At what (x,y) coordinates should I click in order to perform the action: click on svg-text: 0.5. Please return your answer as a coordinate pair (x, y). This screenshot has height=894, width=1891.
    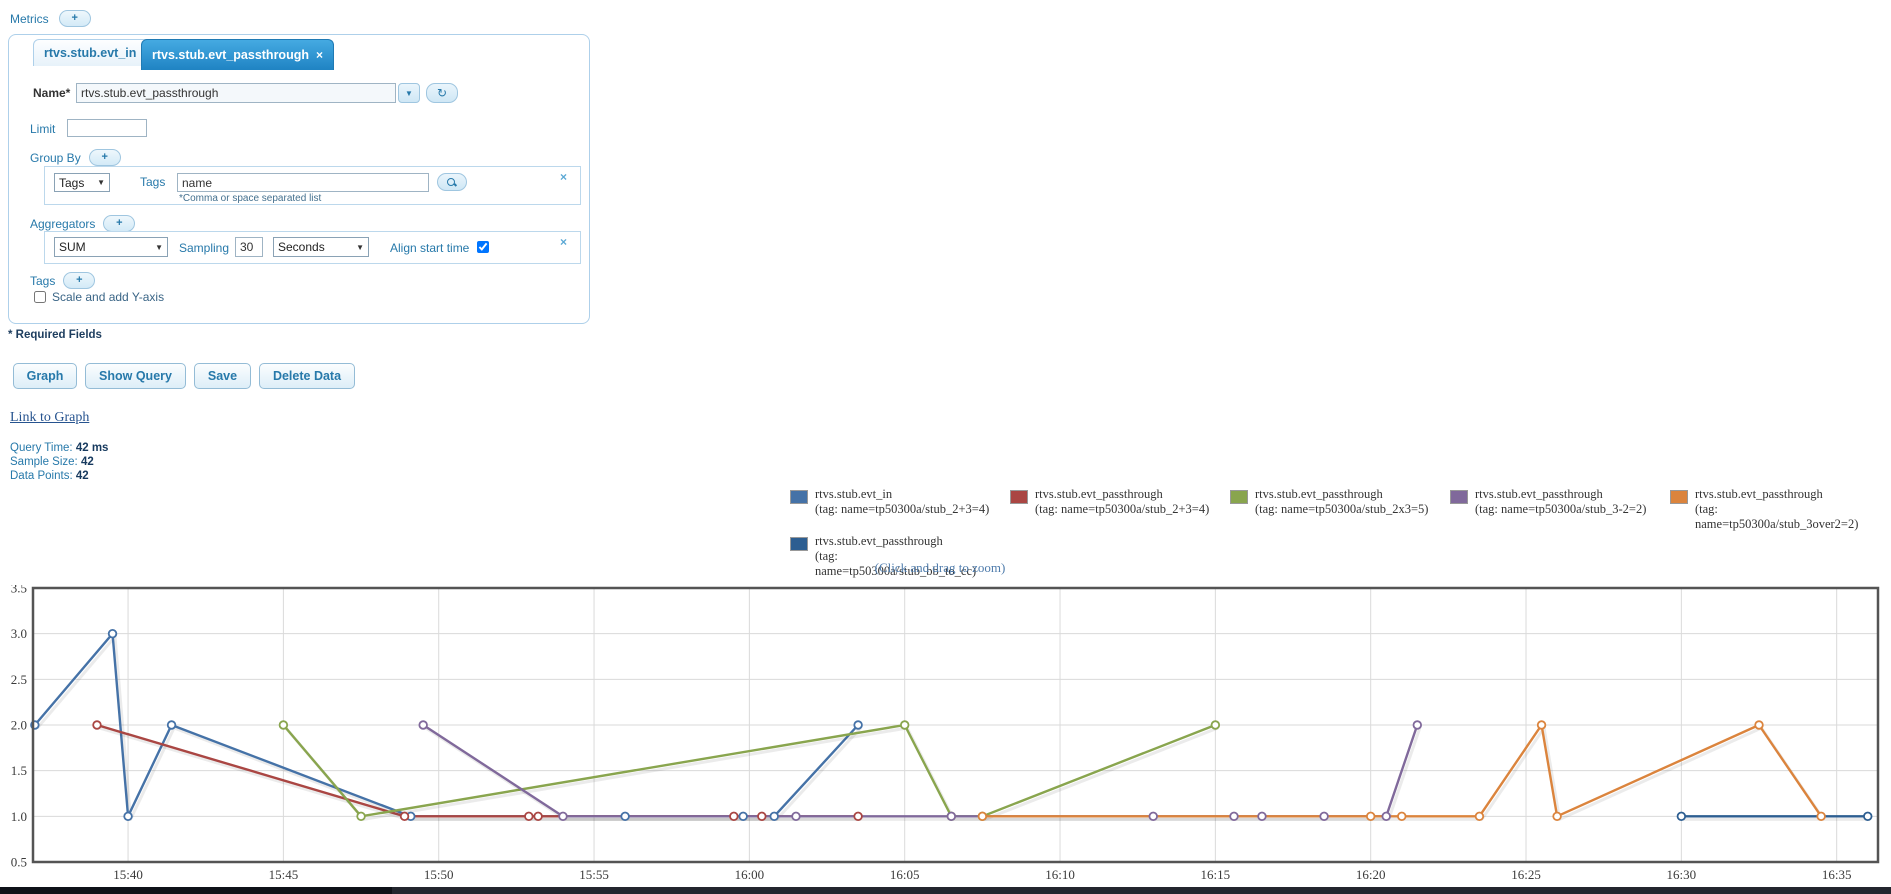
    Looking at the image, I should click on (19, 862).